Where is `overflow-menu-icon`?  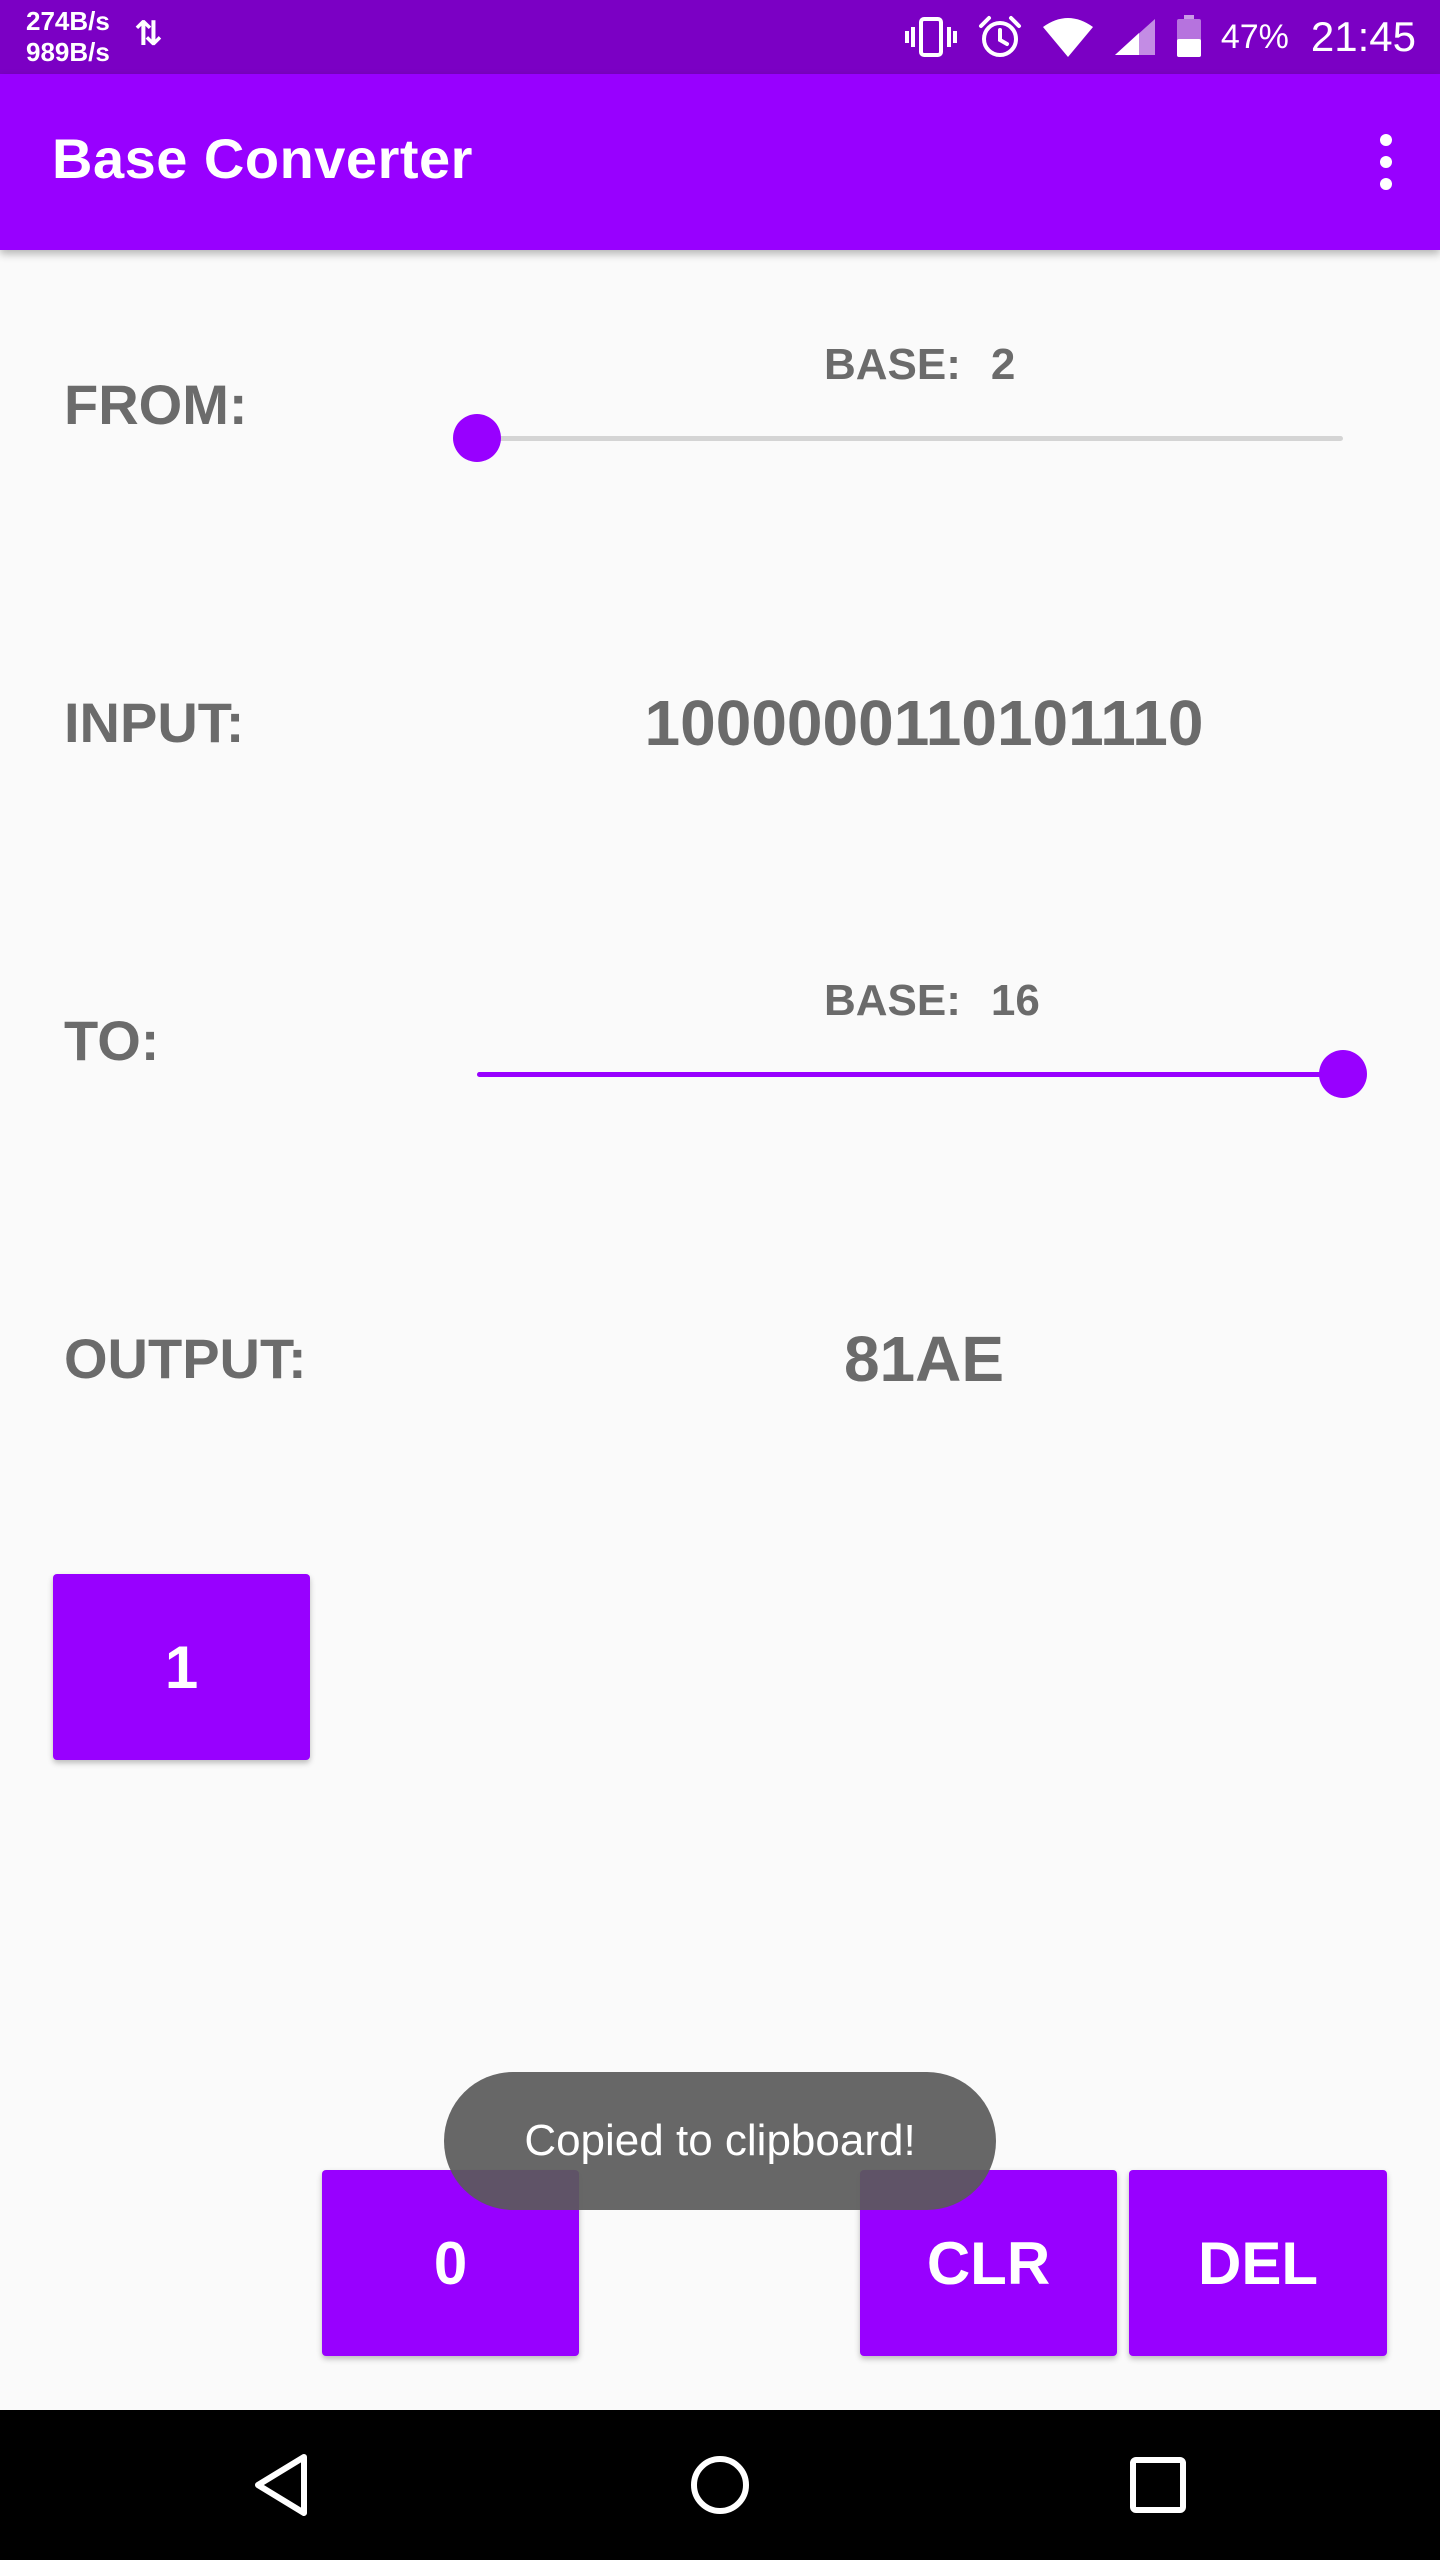 overflow-menu-icon is located at coordinates (1386, 162).